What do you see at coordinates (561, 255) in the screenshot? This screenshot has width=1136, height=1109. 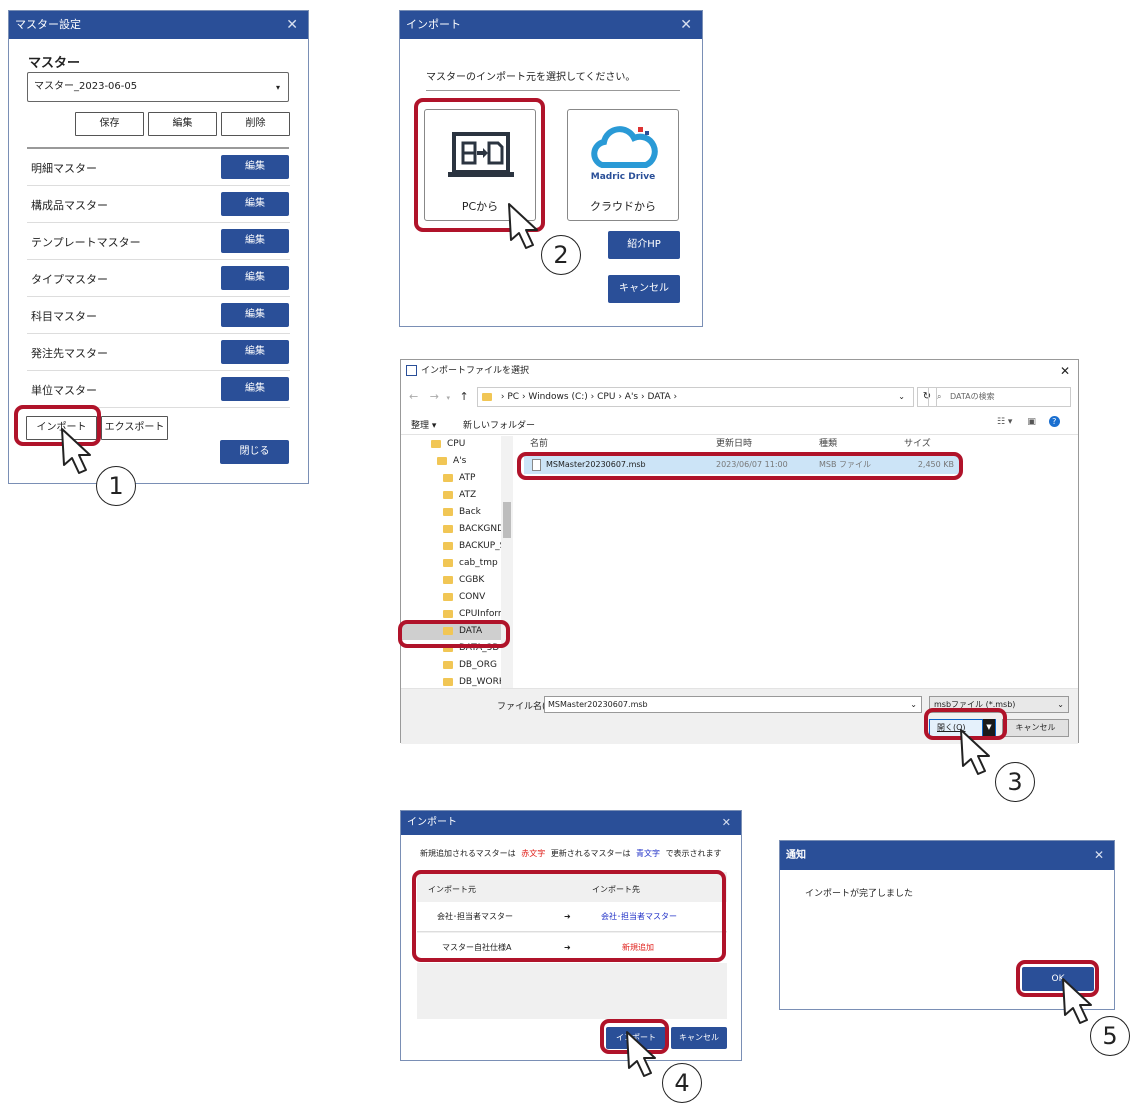 I see `step-2-badge: 2` at bounding box center [561, 255].